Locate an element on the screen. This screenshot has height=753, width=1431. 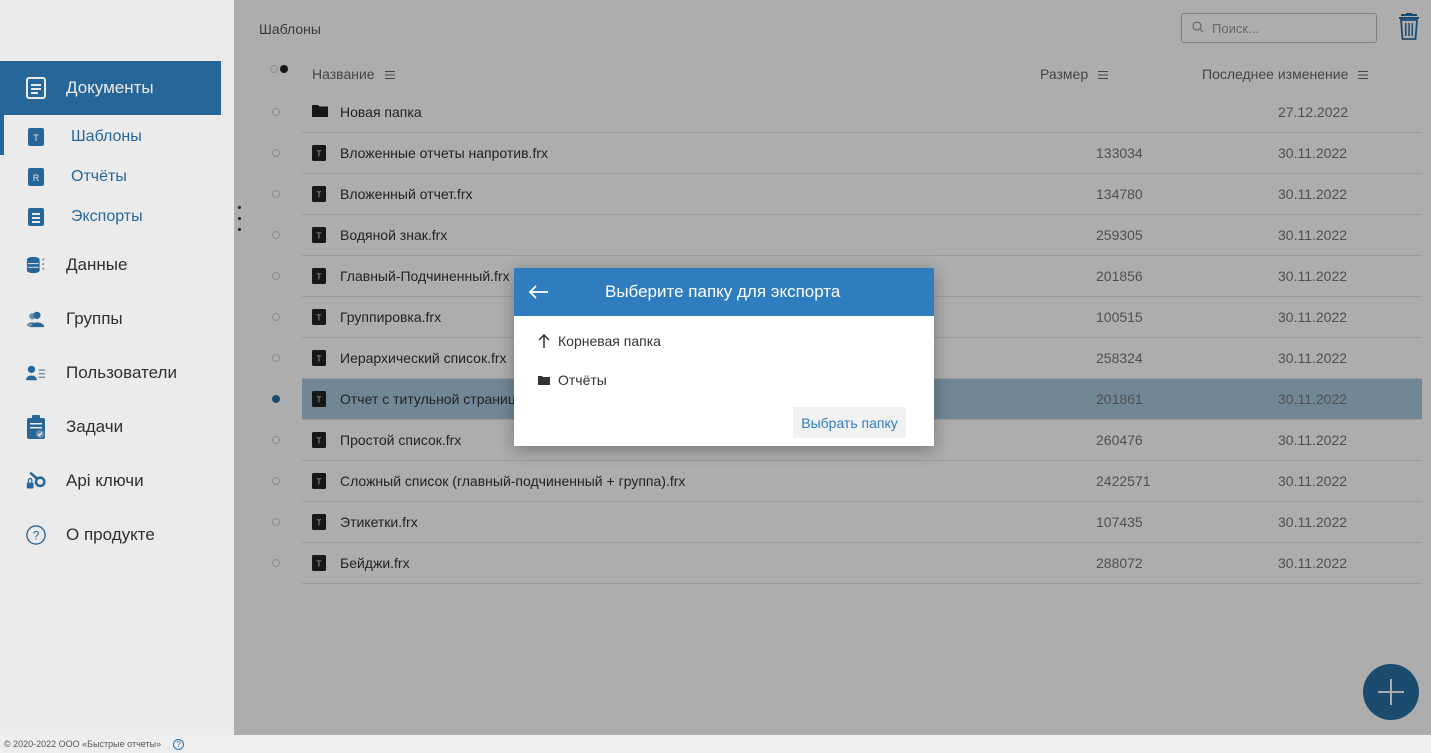
dialog-header: Выберите папку для экспорта is located at coordinates (724, 292).